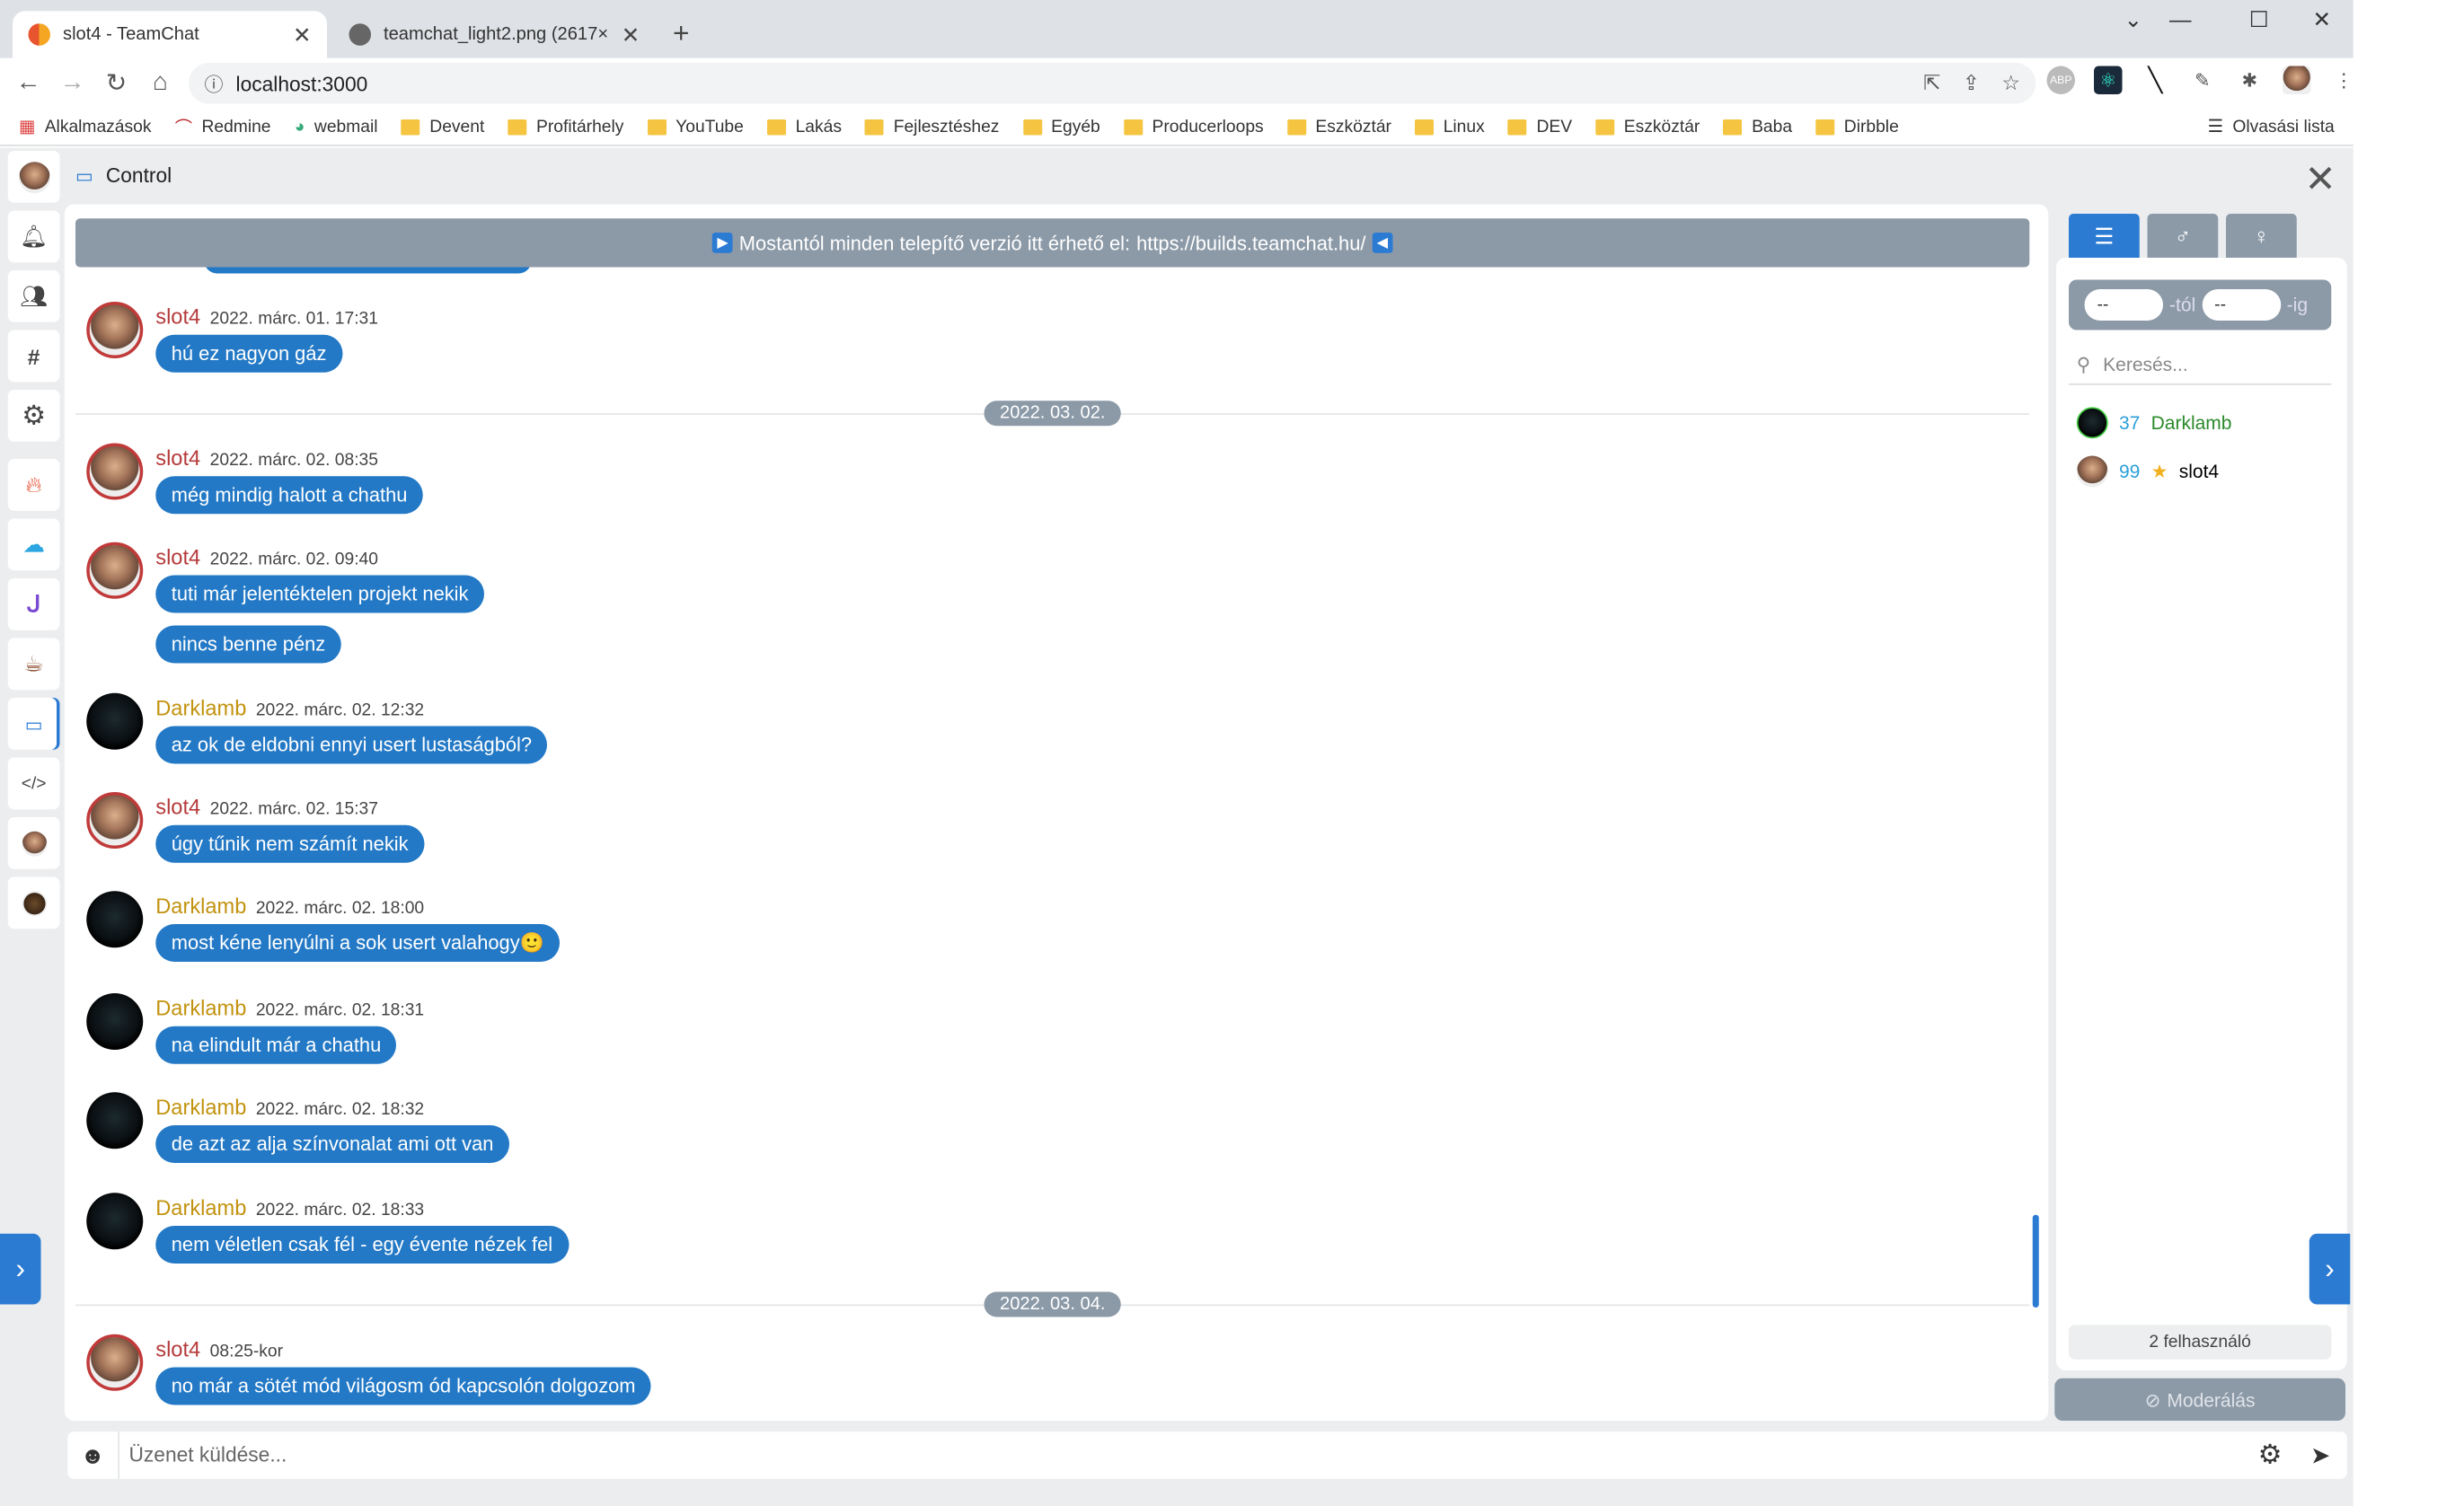  What do you see at coordinates (2241, 305) in the screenshot?
I see `age-to-input: --` at bounding box center [2241, 305].